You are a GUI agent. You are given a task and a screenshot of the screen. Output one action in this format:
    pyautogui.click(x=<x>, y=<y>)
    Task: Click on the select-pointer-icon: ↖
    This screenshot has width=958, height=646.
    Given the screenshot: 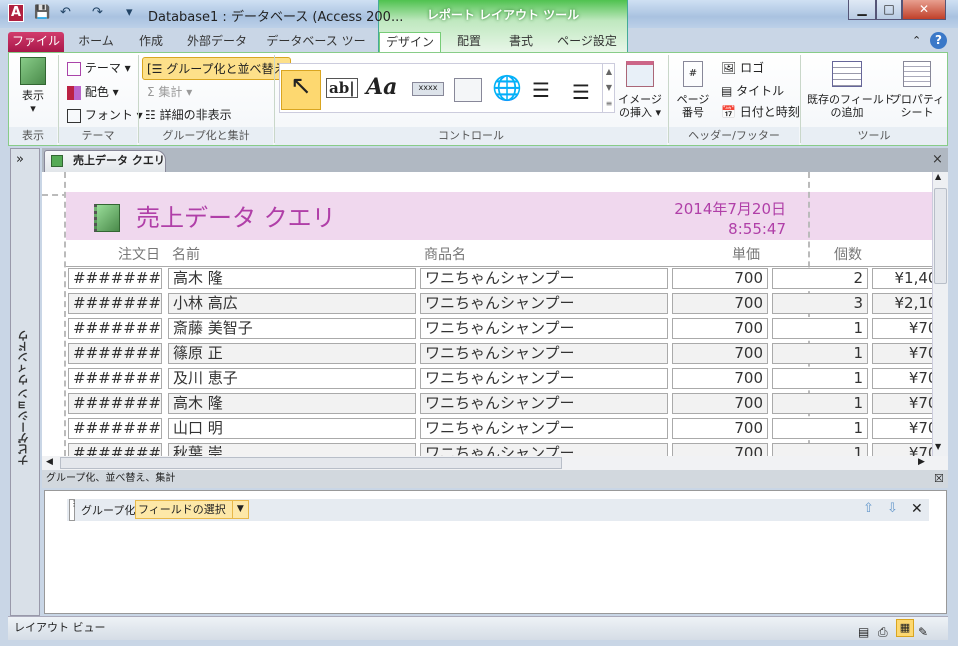 What is the action you would take?
    pyautogui.click(x=301, y=90)
    